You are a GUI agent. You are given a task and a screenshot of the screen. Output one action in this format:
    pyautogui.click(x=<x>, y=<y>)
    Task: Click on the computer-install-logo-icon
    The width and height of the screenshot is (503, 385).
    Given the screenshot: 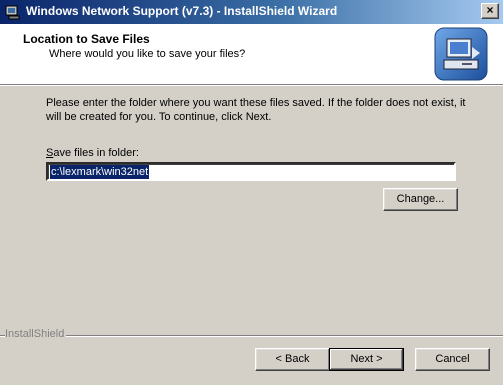 What is the action you would take?
    pyautogui.click(x=461, y=54)
    